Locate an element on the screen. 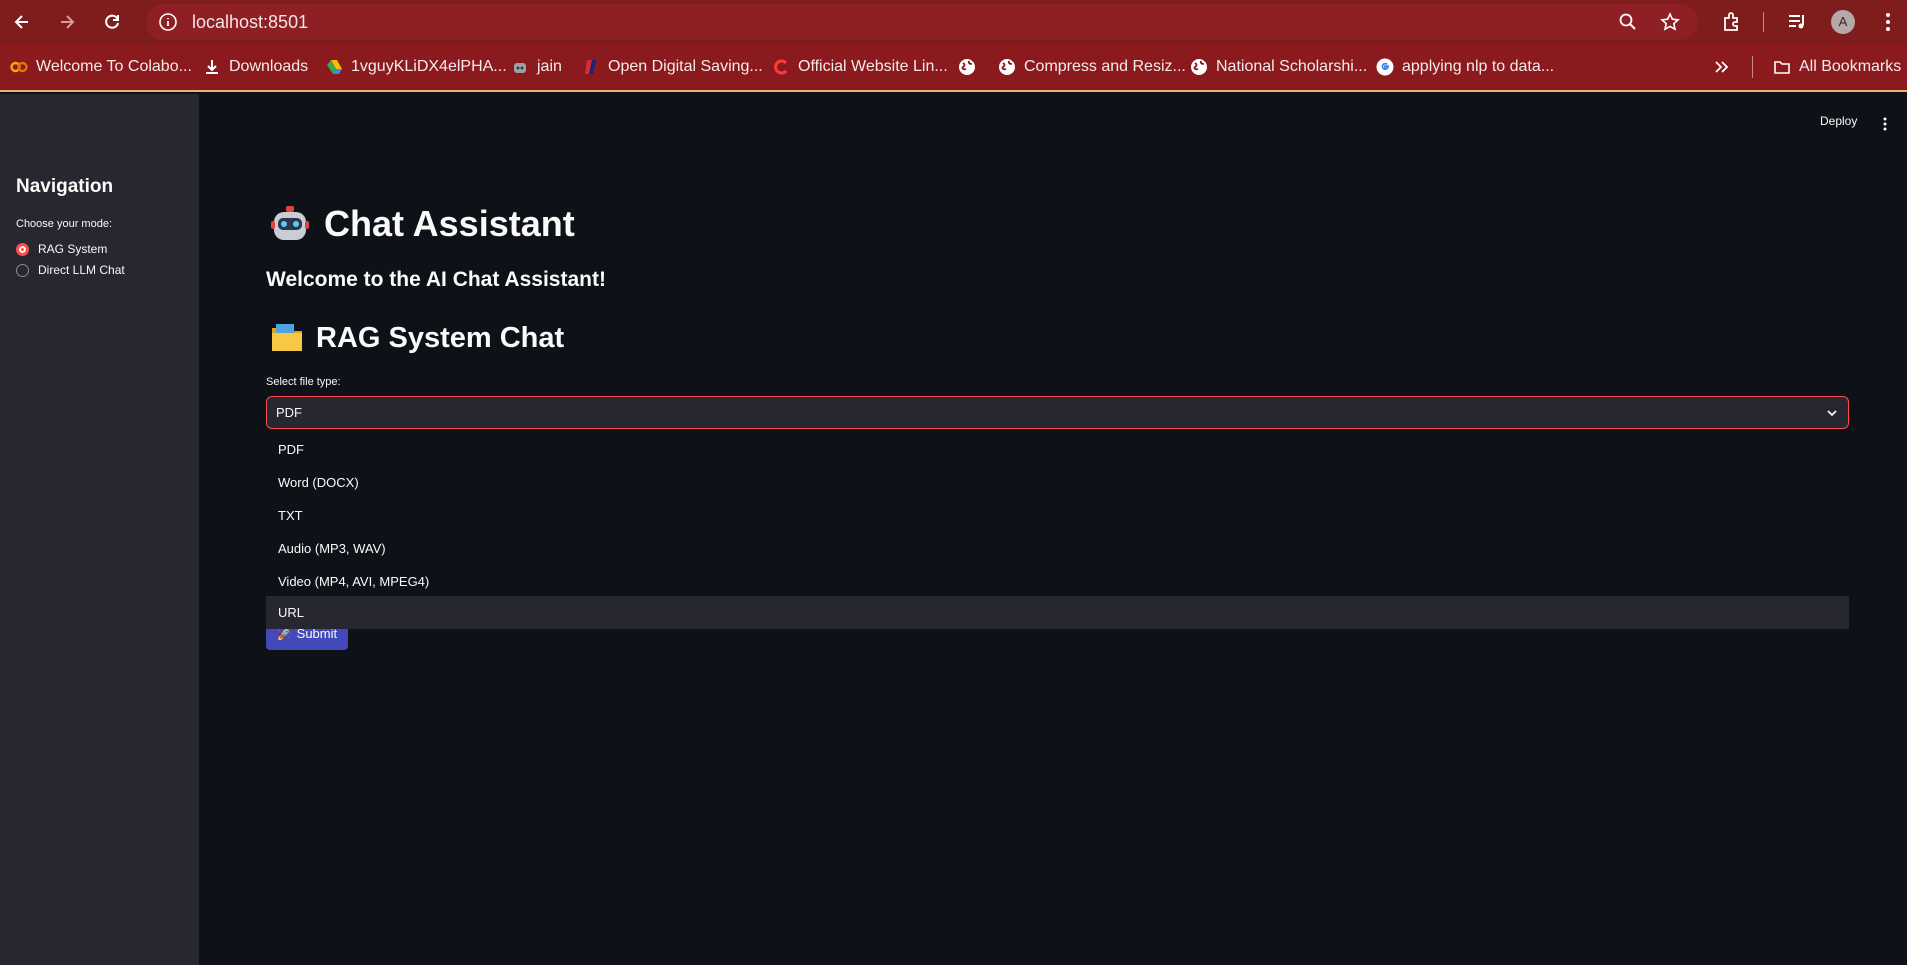 The height and width of the screenshot is (965, 1907). extensions-icon is located at coordinates (1732, 22).